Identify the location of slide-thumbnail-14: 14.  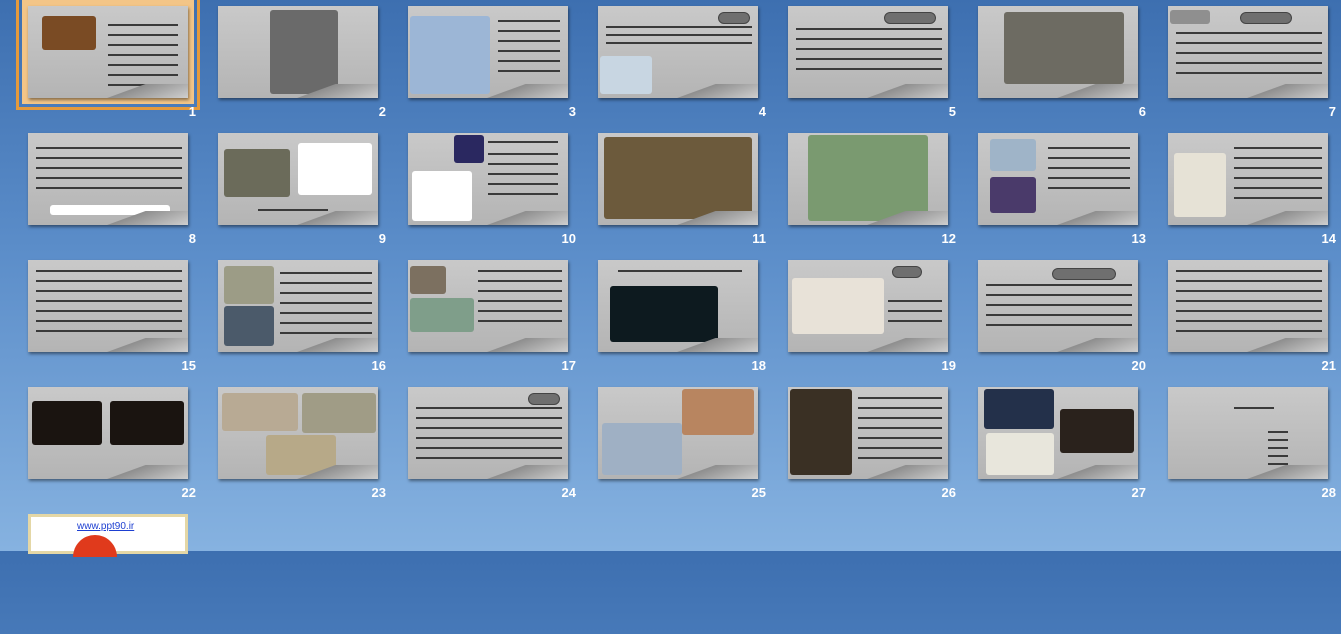
(1253, 193).